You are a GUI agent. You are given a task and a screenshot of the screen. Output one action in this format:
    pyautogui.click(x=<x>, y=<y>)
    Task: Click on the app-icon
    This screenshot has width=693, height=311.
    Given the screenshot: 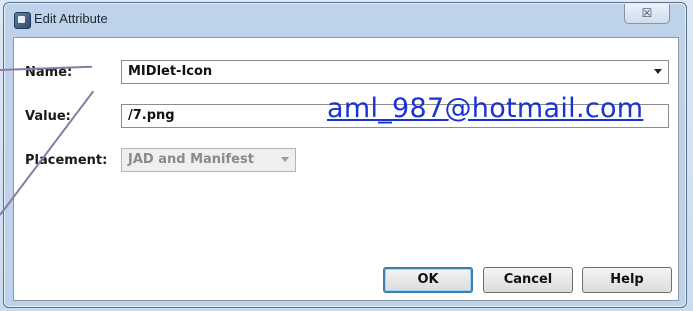 What is the action you would take?
    pyautogui.click(x=22, y=20)
    